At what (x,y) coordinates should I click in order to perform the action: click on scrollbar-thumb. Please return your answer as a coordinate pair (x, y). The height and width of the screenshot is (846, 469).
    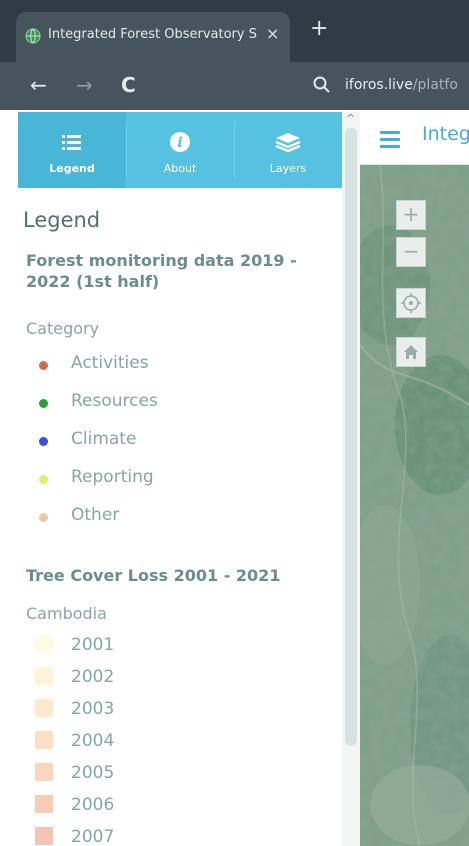
    Looking at the image, I should click on (351, 437).